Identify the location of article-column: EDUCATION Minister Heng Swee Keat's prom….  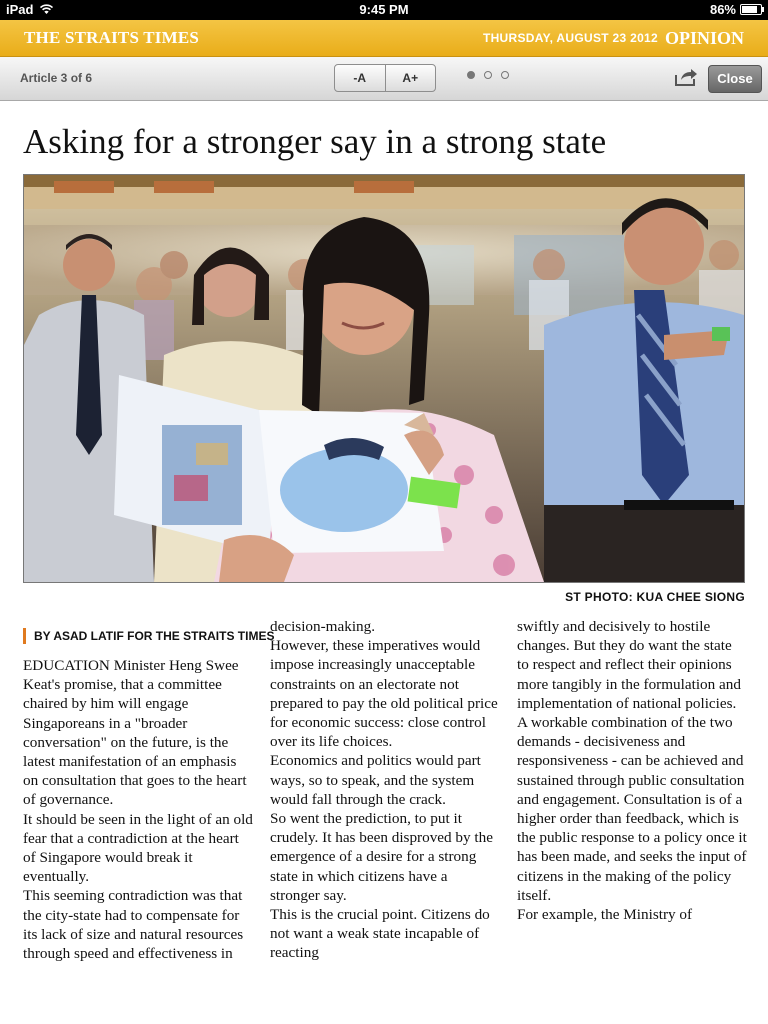
(138, 809).